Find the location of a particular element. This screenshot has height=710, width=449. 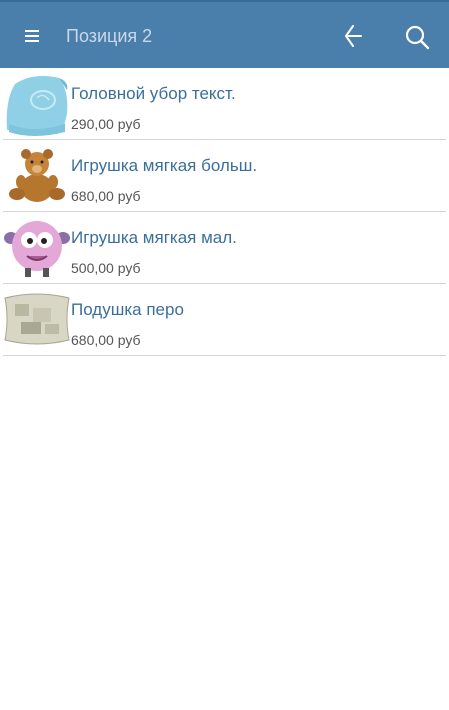

product-image-hat is located at coordinates (37, 103).